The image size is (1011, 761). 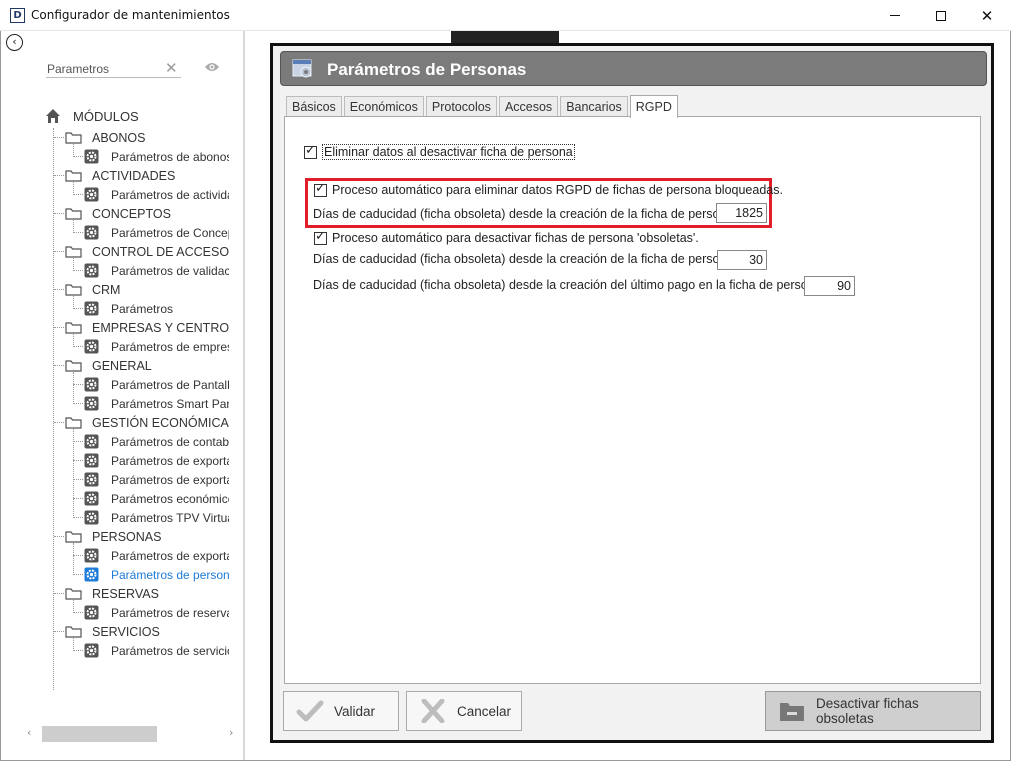 I want to click on settings-window-icon, so click(x=302, y=68).